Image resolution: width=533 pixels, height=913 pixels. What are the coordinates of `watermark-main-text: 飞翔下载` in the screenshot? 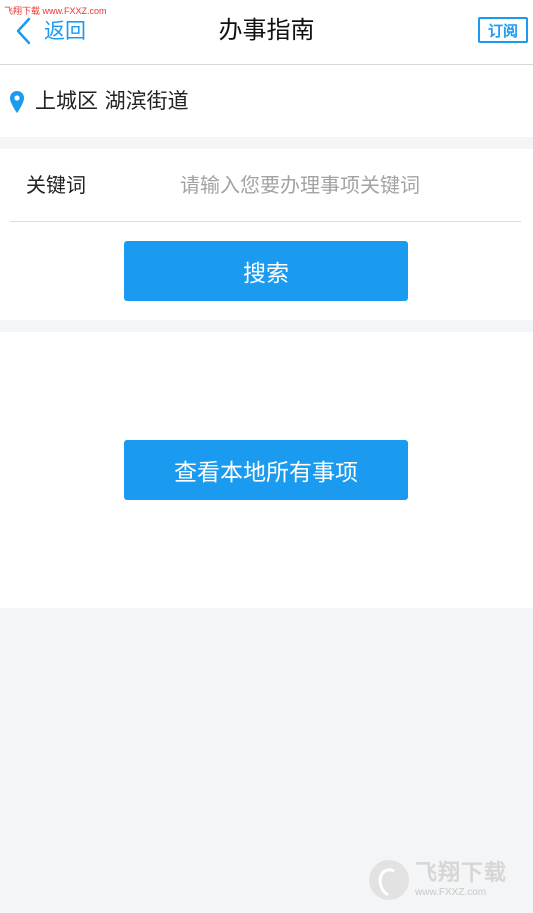 It's located at (461, 873).